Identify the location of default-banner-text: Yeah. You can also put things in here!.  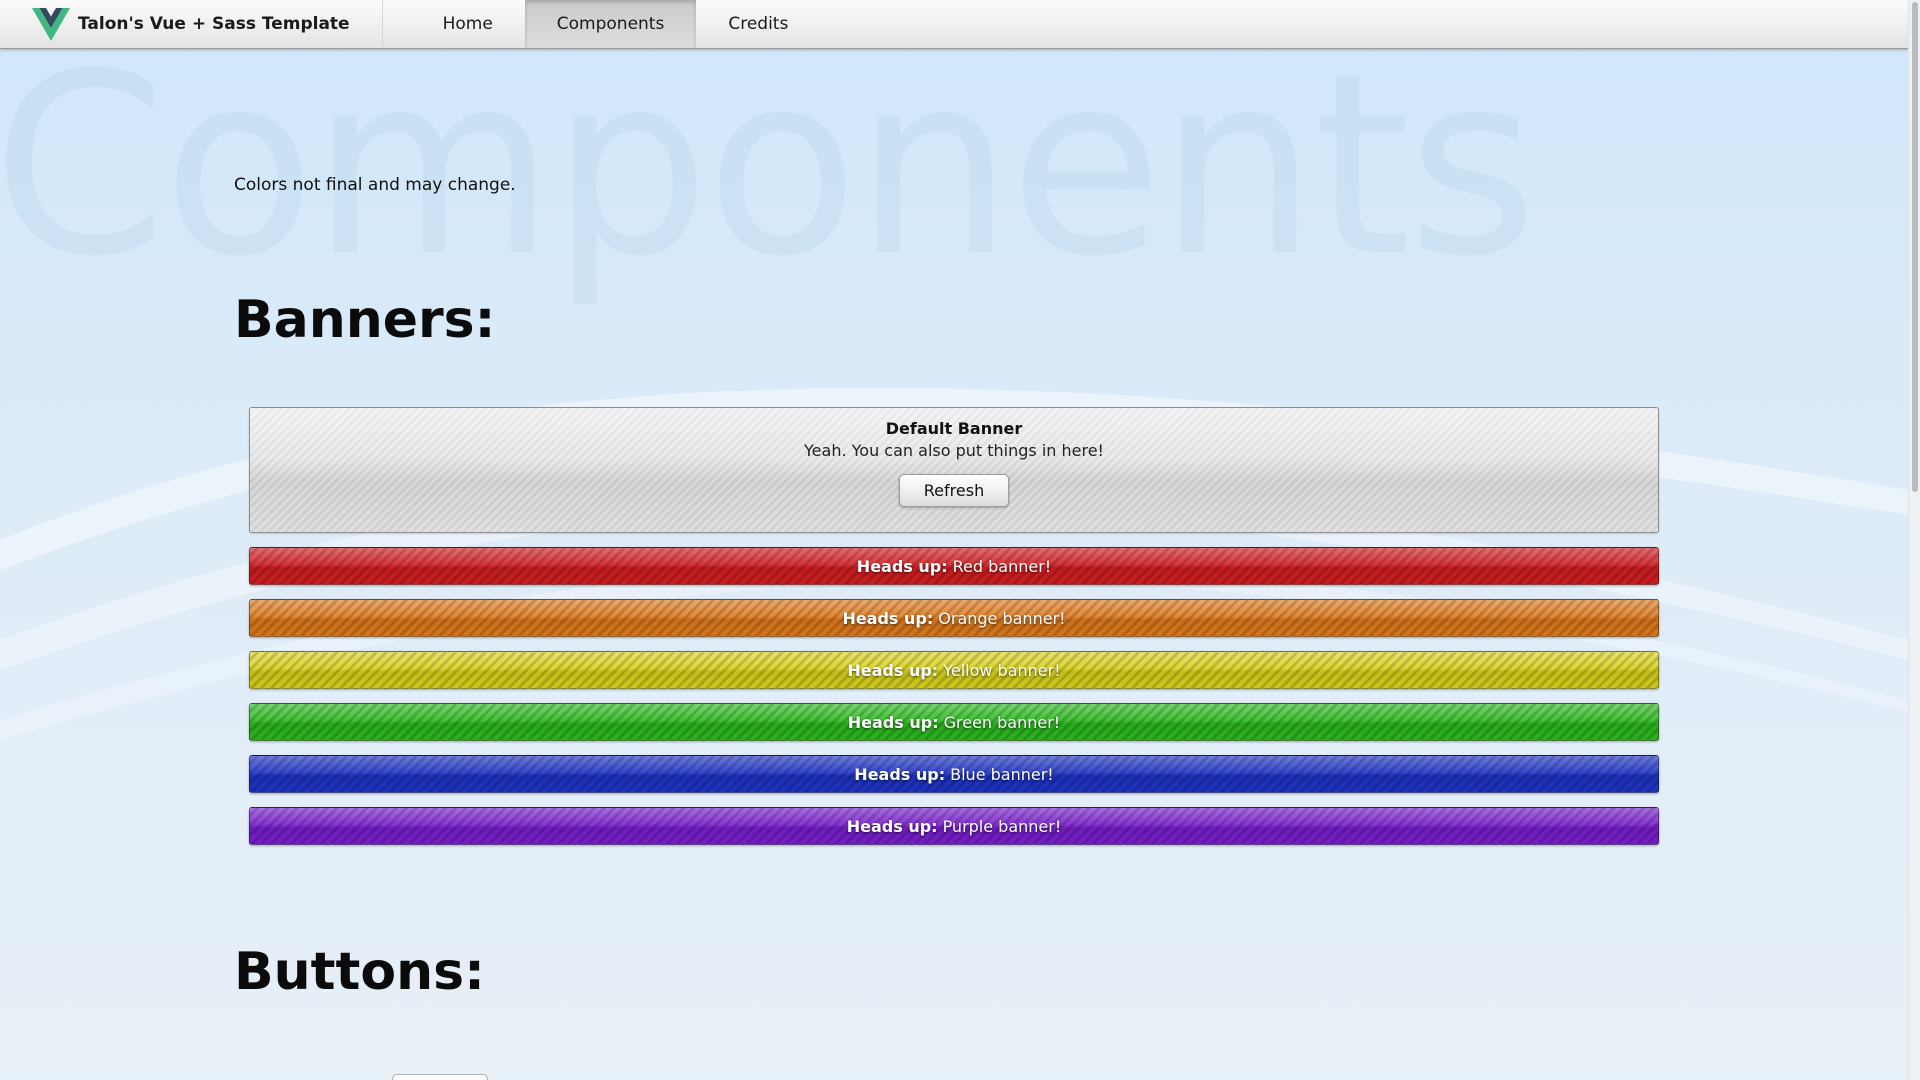
(954, 450).